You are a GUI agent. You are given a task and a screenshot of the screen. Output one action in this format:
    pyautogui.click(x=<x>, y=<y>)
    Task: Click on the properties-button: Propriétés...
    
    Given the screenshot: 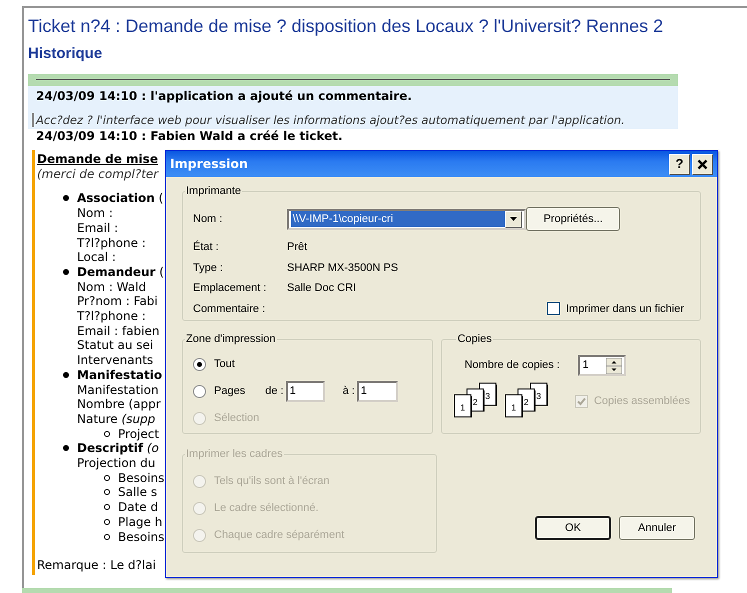 What is the action you would take?
    pyautogui.click(x=573, y=219)
    